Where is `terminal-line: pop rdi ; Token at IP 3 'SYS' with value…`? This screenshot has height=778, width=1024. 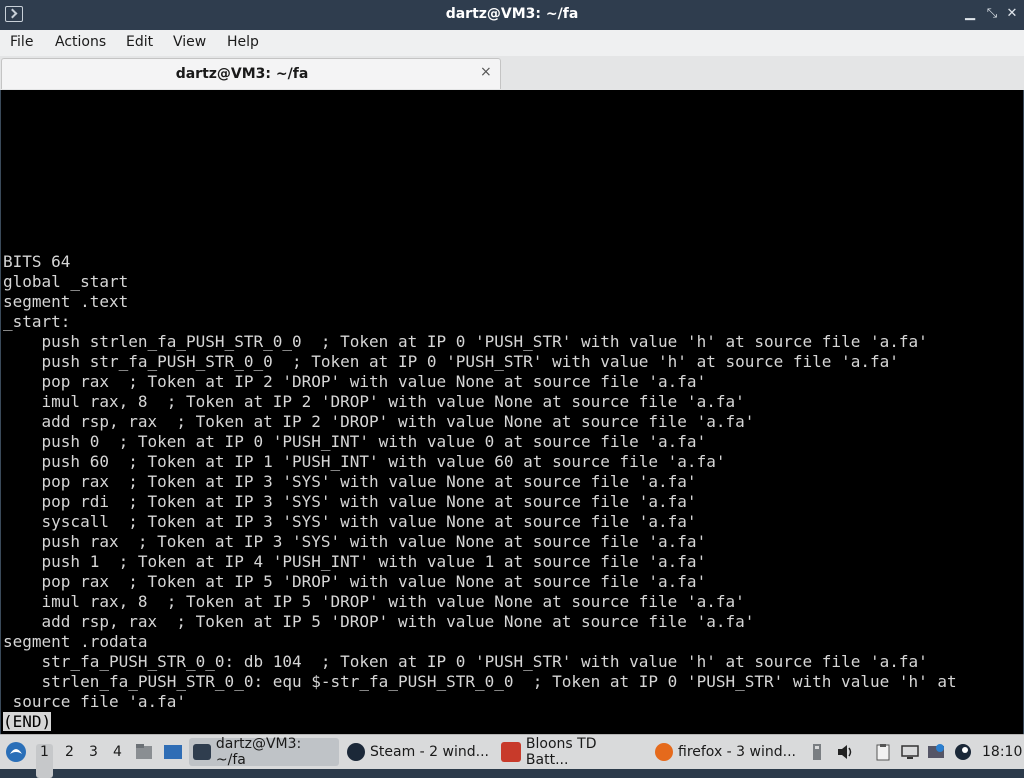
terminal-line: pop rdi ; Token at IP 3 'SYS' with value… is located at coordinates (350, 501).